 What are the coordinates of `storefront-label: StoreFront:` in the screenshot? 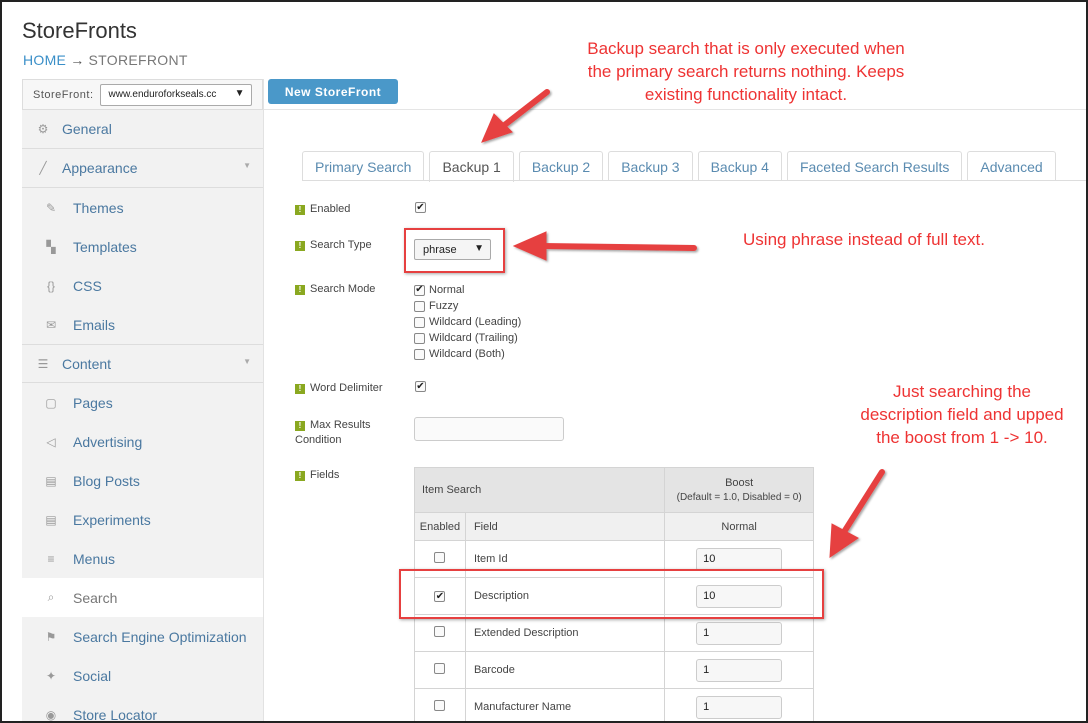 It's located at (63, 94).